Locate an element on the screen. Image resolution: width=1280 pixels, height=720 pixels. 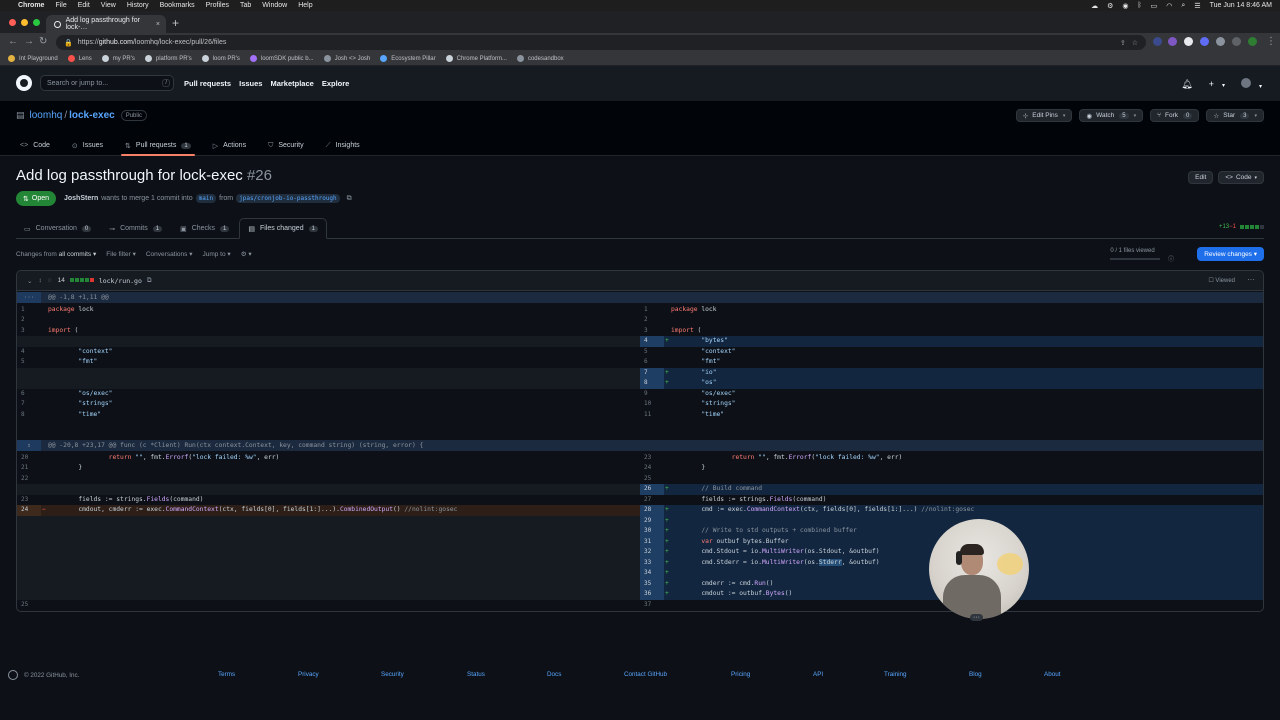
tab-actions: ▷ Actions is located at coordinates (229, 145).